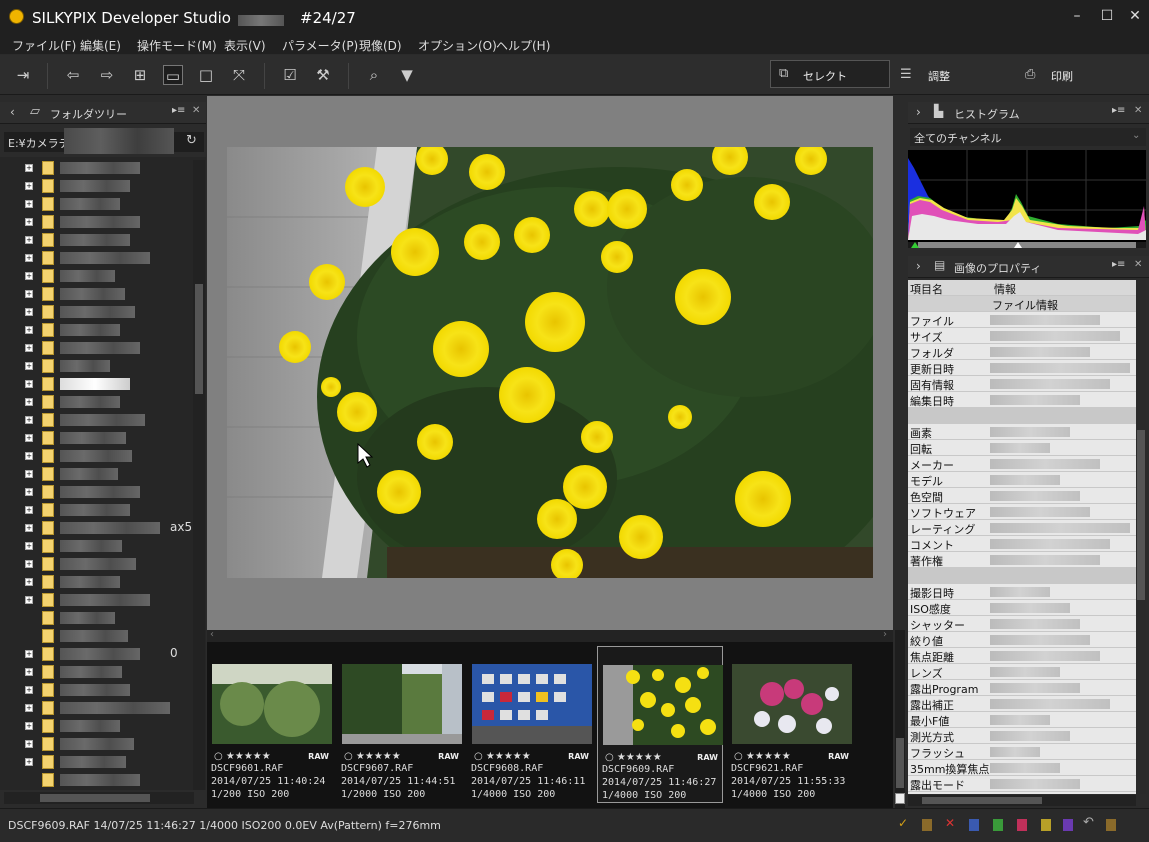  What do you see at coordinates (1022, 825) in the screenshot?
I see `label-red-icon` at bounding box center [1022, 825].